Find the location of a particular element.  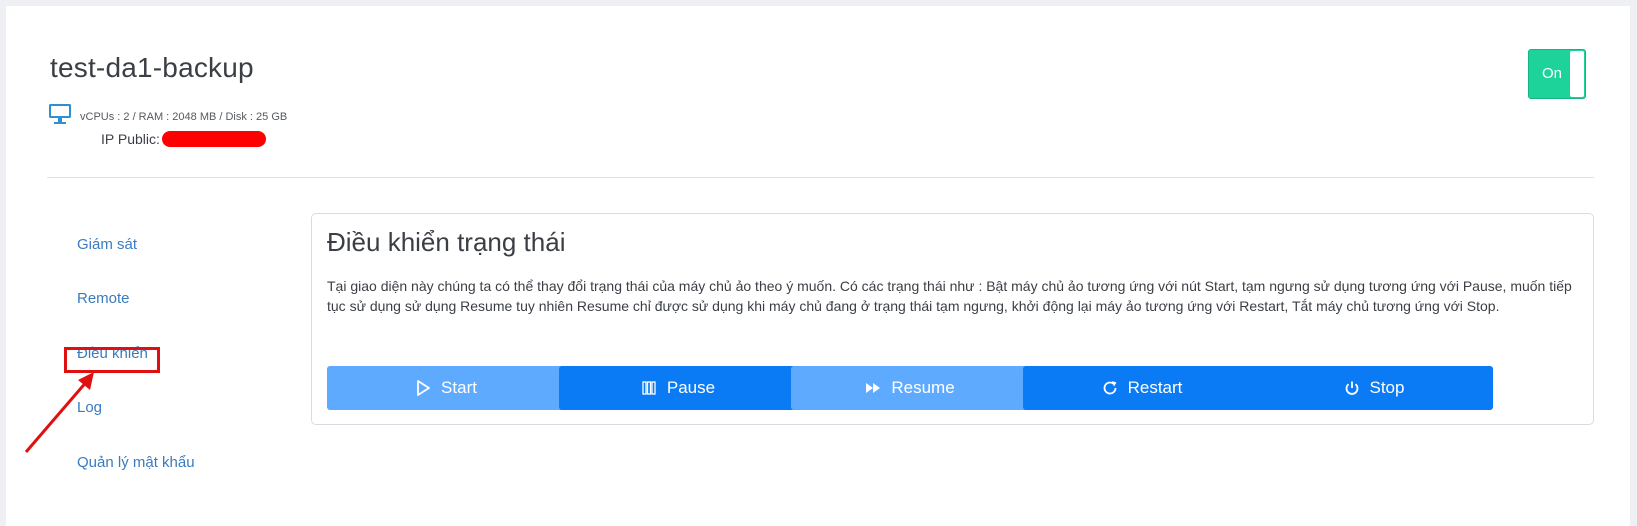

resume-button: Resume is located at coordinates (910, 388).